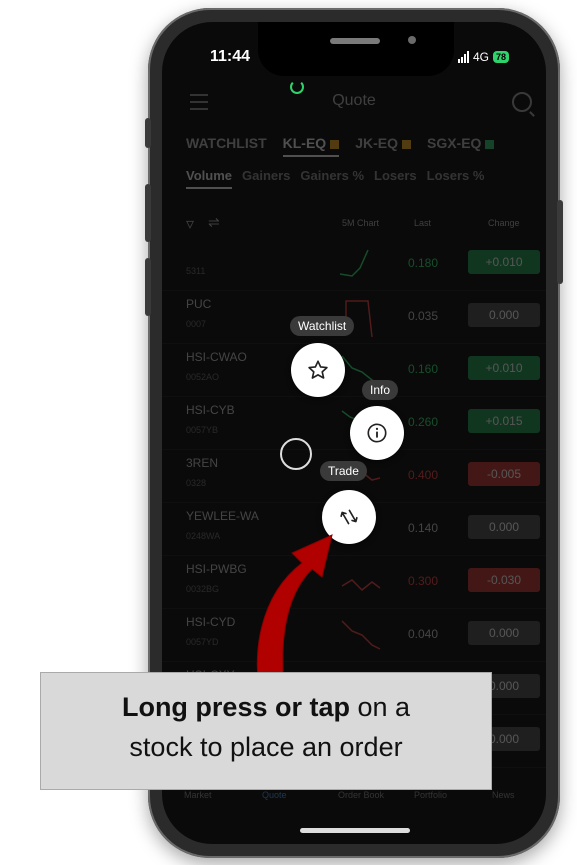  Describe the element at coordinates (463, 57) in the screenshot. I see `signal-icon` at that location.